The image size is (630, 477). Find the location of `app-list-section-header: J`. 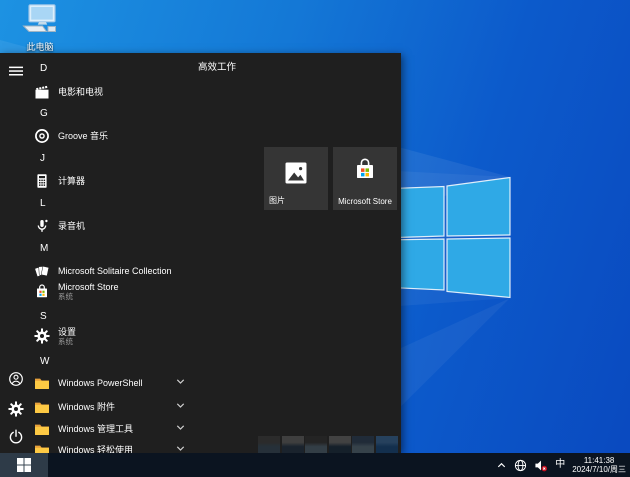

app-list-section-header: J is located at coordinates (42, 158).